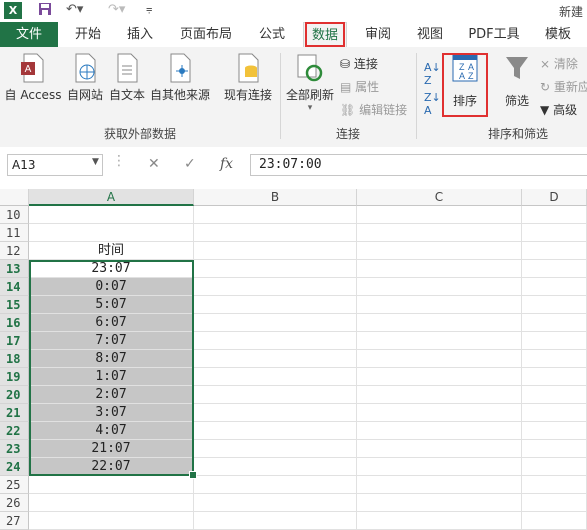 This screenshot has height=530, width=587. What do you see at coordinates (14, 305) in the screenshot?
I see `row-header: 15` at bounding box center [14, 305].